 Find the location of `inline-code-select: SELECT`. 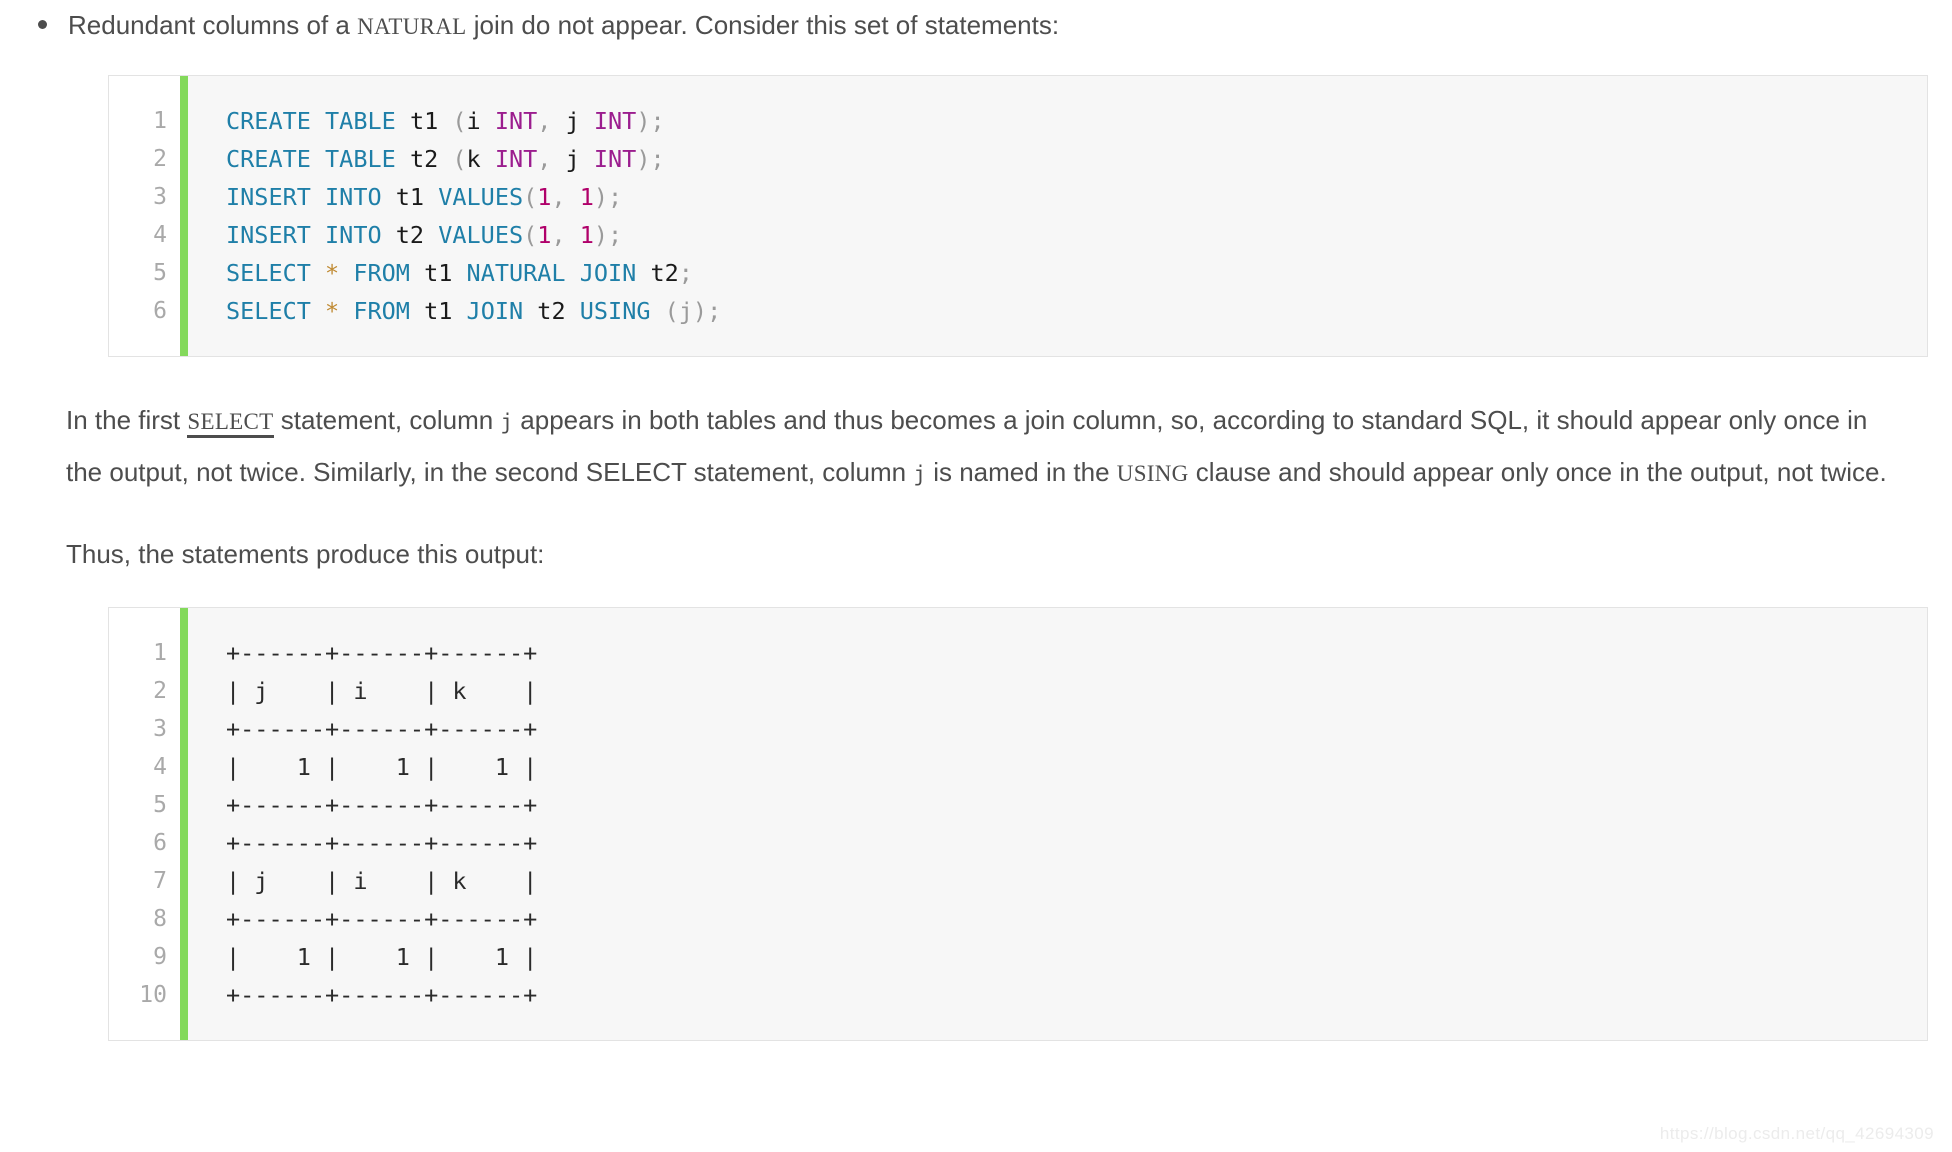

inline-code-select: SELECT is located at coordinates (230, 423).